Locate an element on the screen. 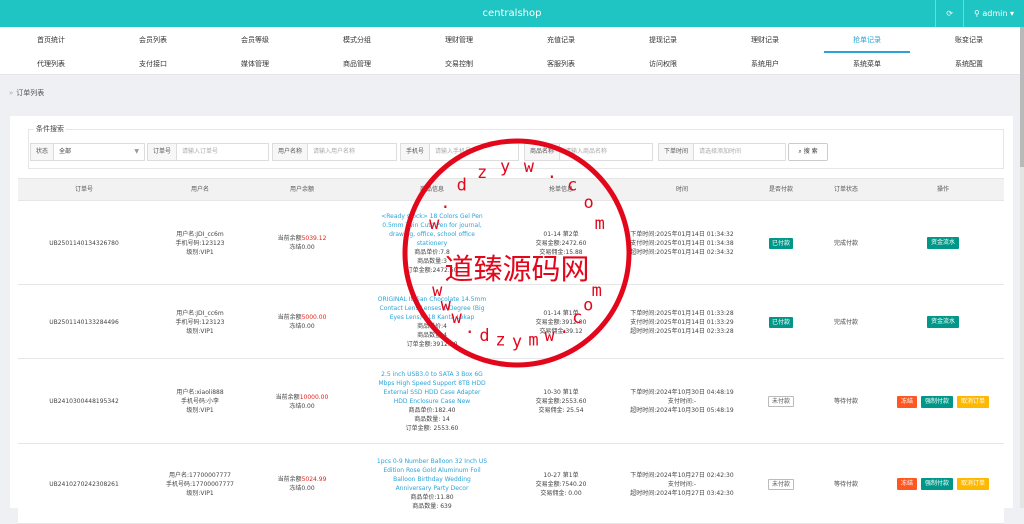  nav-item-row1-3: 模式分组 is located at coordinates (357, 40).